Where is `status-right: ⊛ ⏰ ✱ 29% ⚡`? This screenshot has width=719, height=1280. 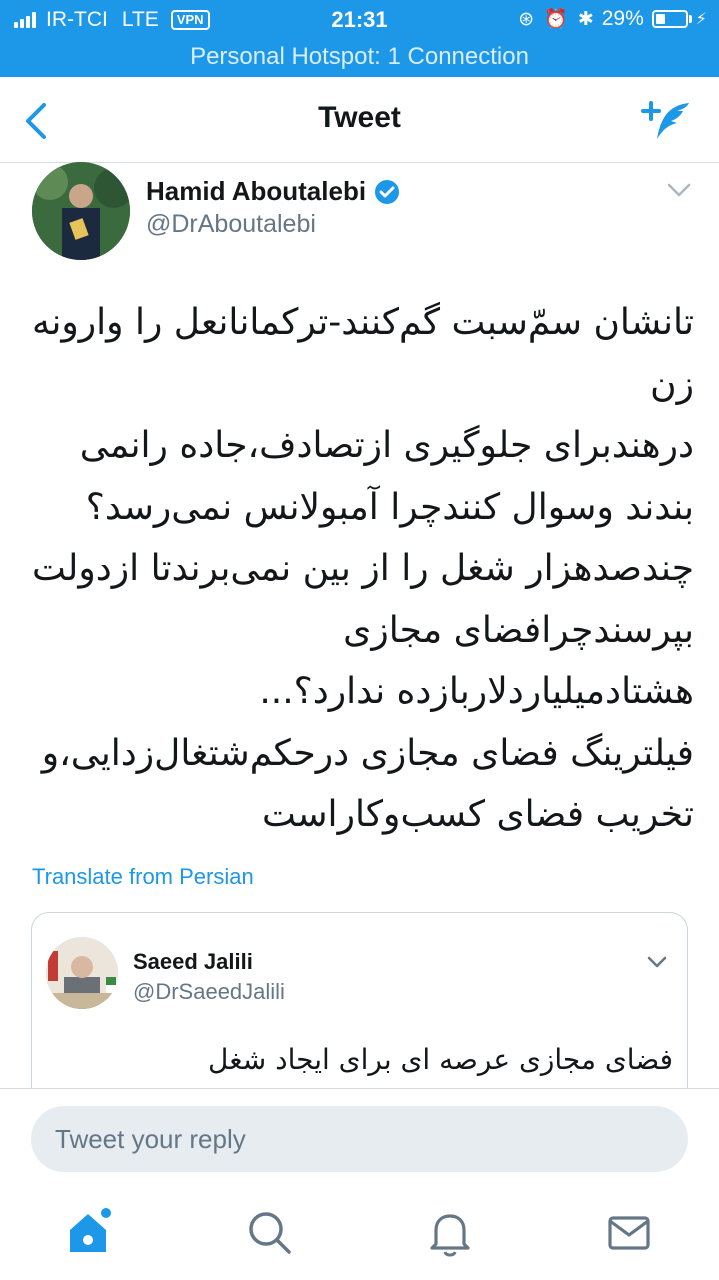
status-right: ⊛ ⏰ ✱ 29% ⚡ is located at coordinates (607, 19).